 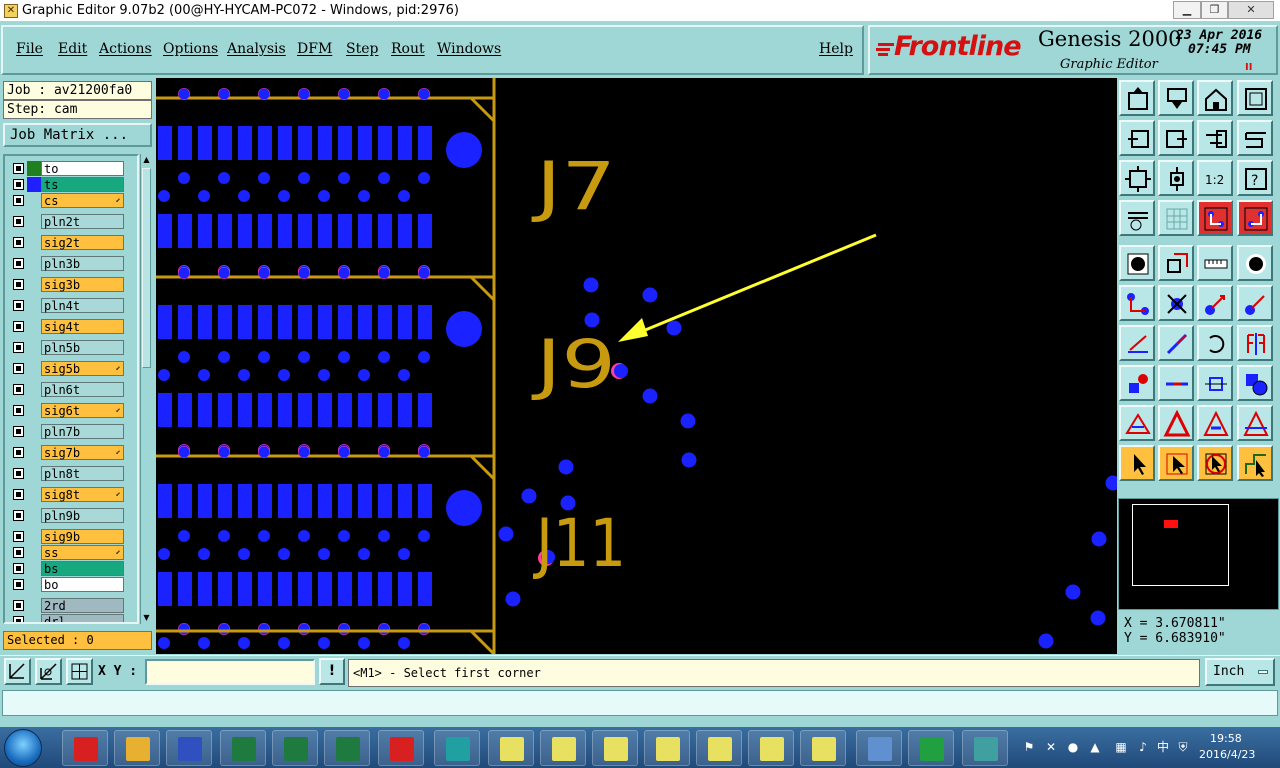 What do you see at coordinates (1073, 747) in the screenshot?
I see `red-g-tray-icon: ●` at bounding box center [1073, 747].